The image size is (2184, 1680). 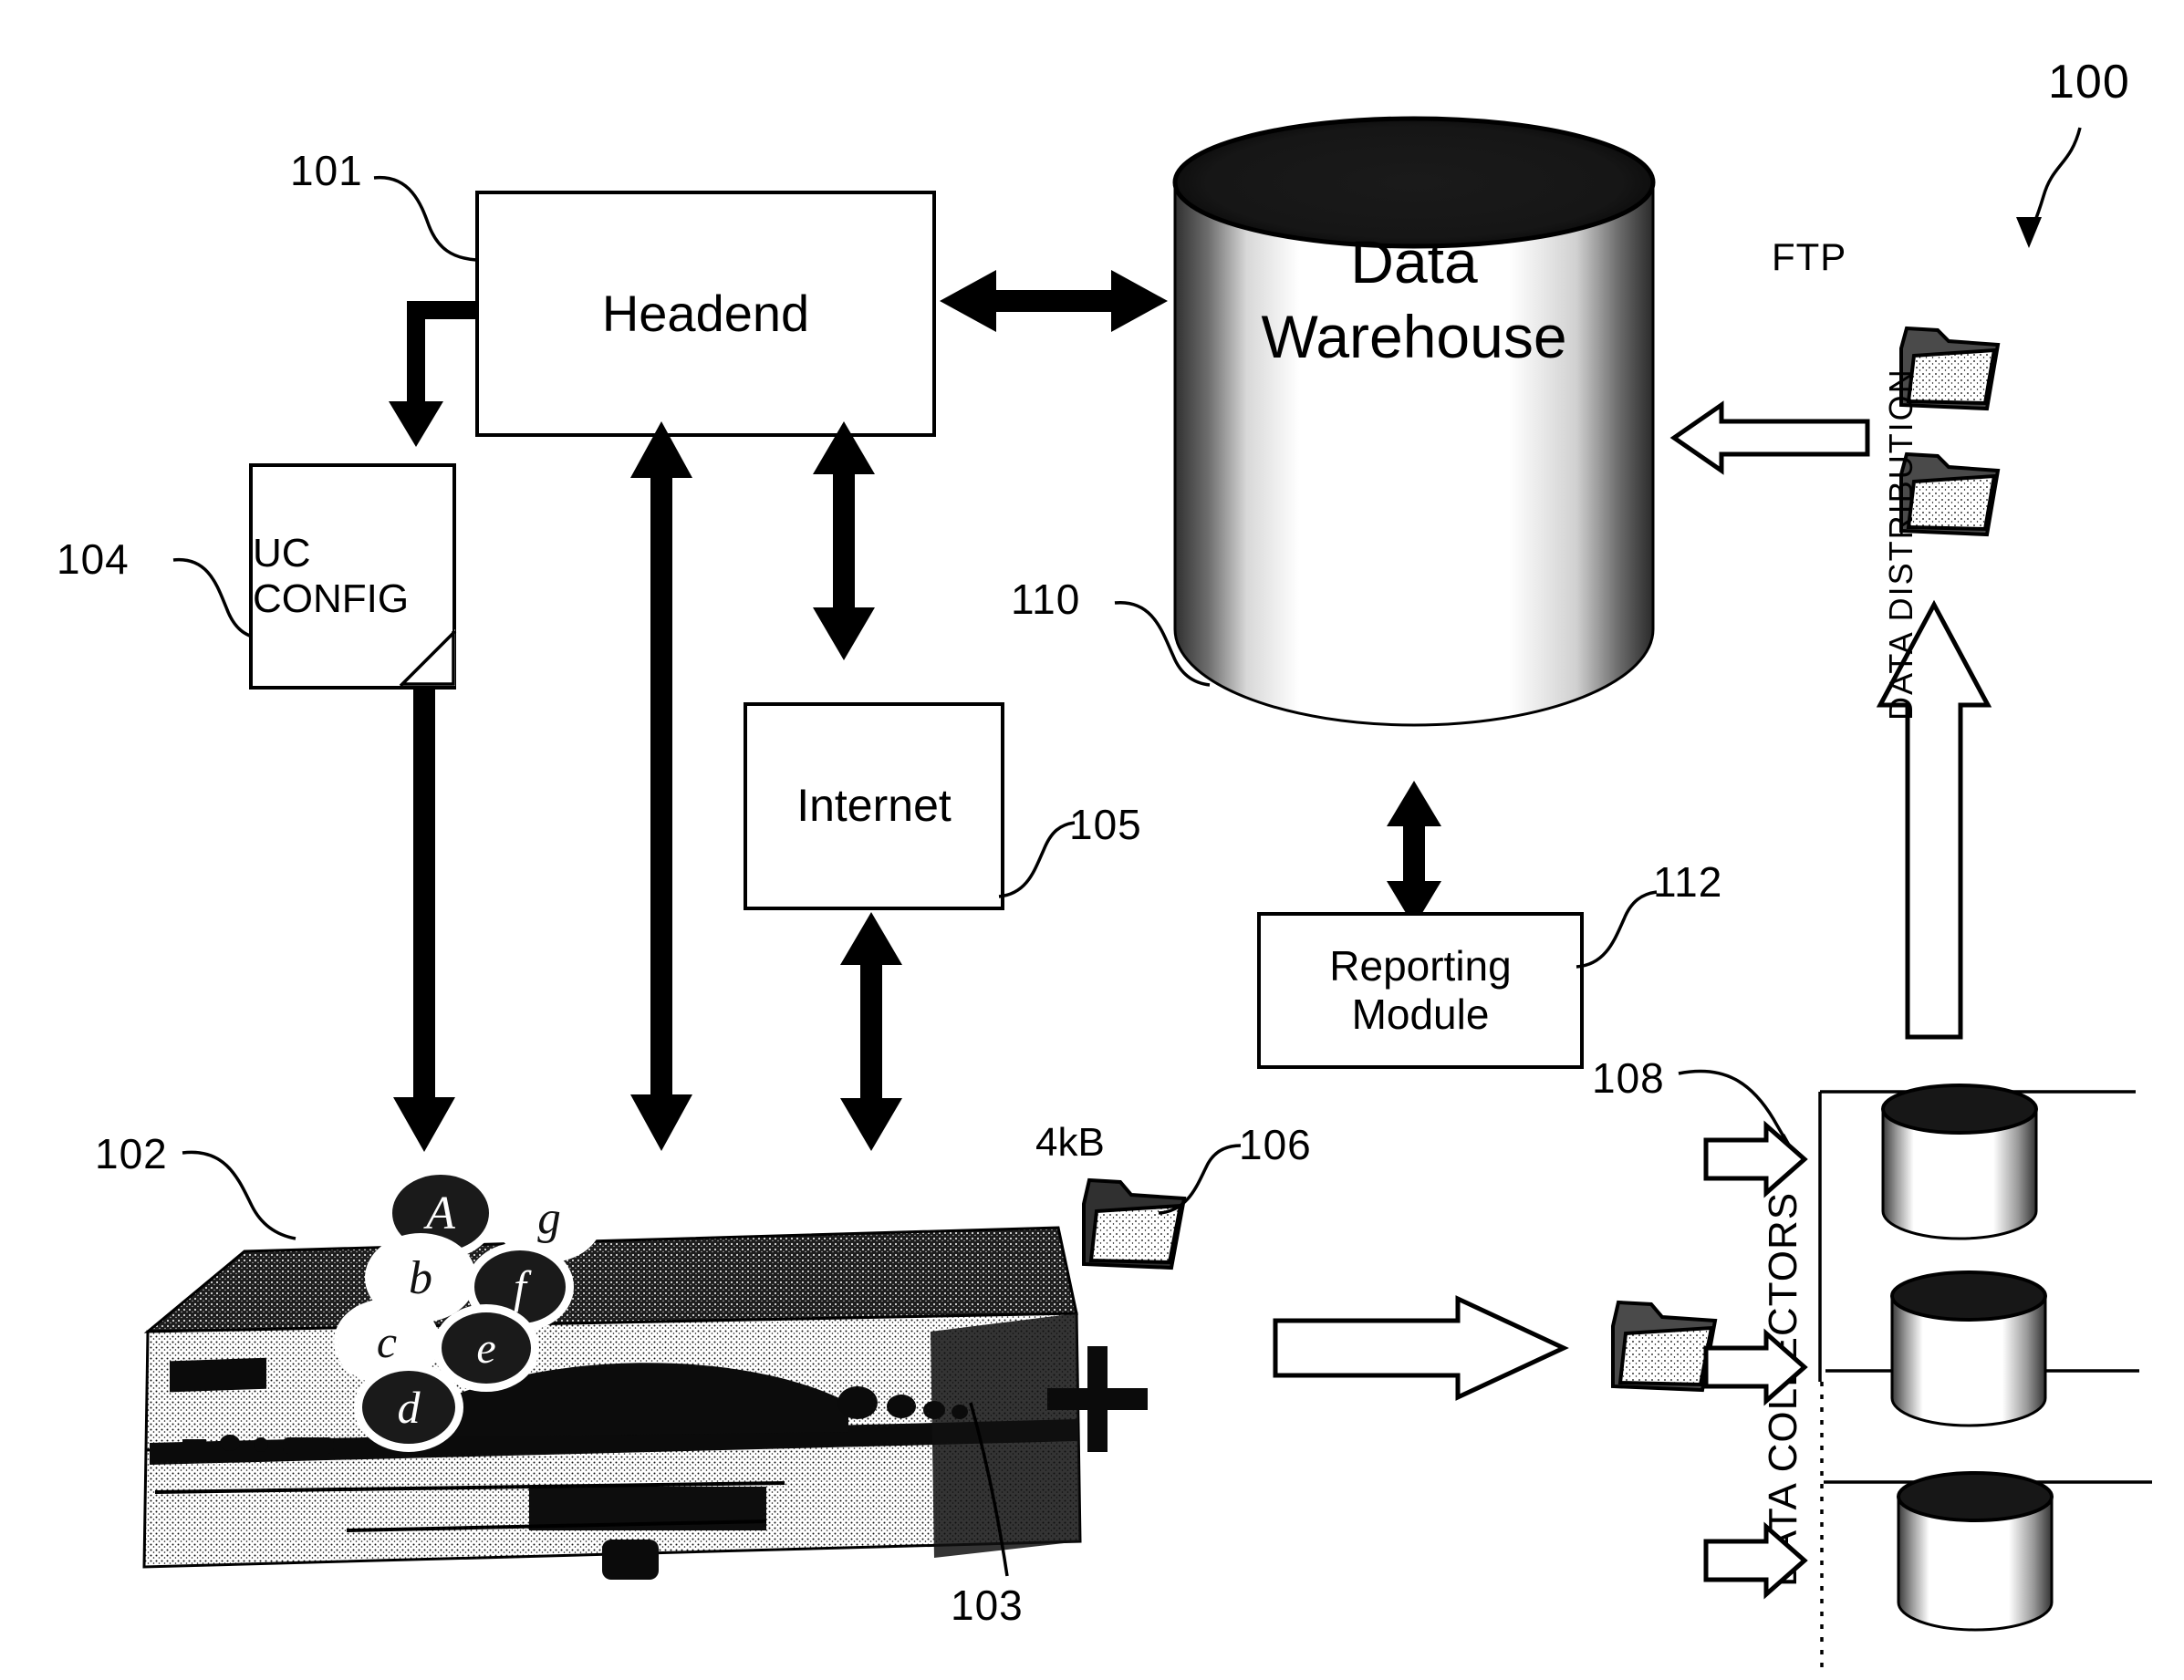 What do you see at coordinates (871, 1031) in the screenshot?
I see `arrow-internet-to-set-top-box` at bounding box center [871, 1031].